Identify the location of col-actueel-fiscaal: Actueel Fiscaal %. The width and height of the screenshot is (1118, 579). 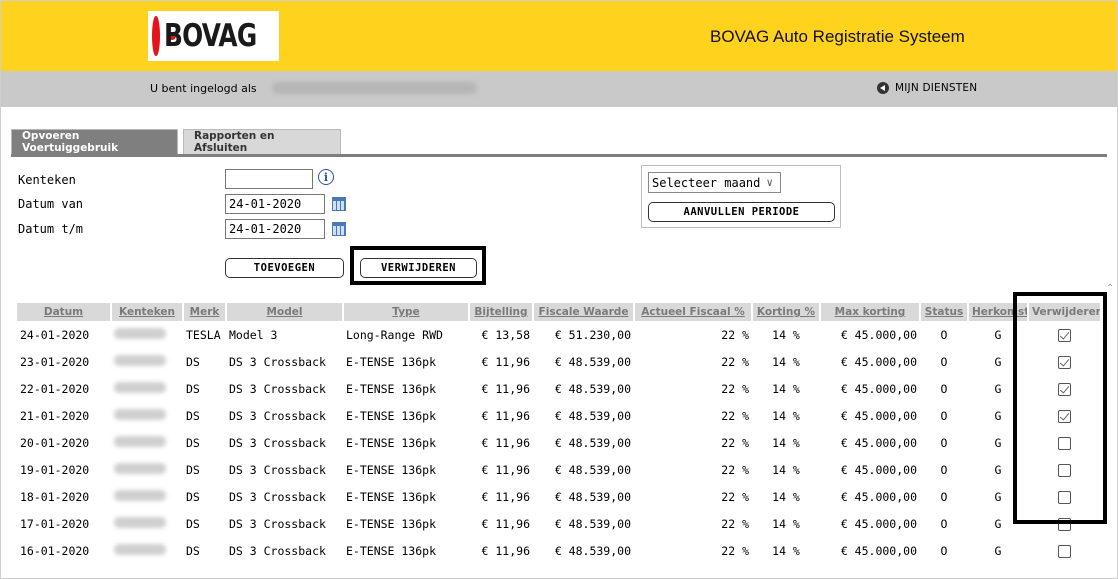
(693, 312).